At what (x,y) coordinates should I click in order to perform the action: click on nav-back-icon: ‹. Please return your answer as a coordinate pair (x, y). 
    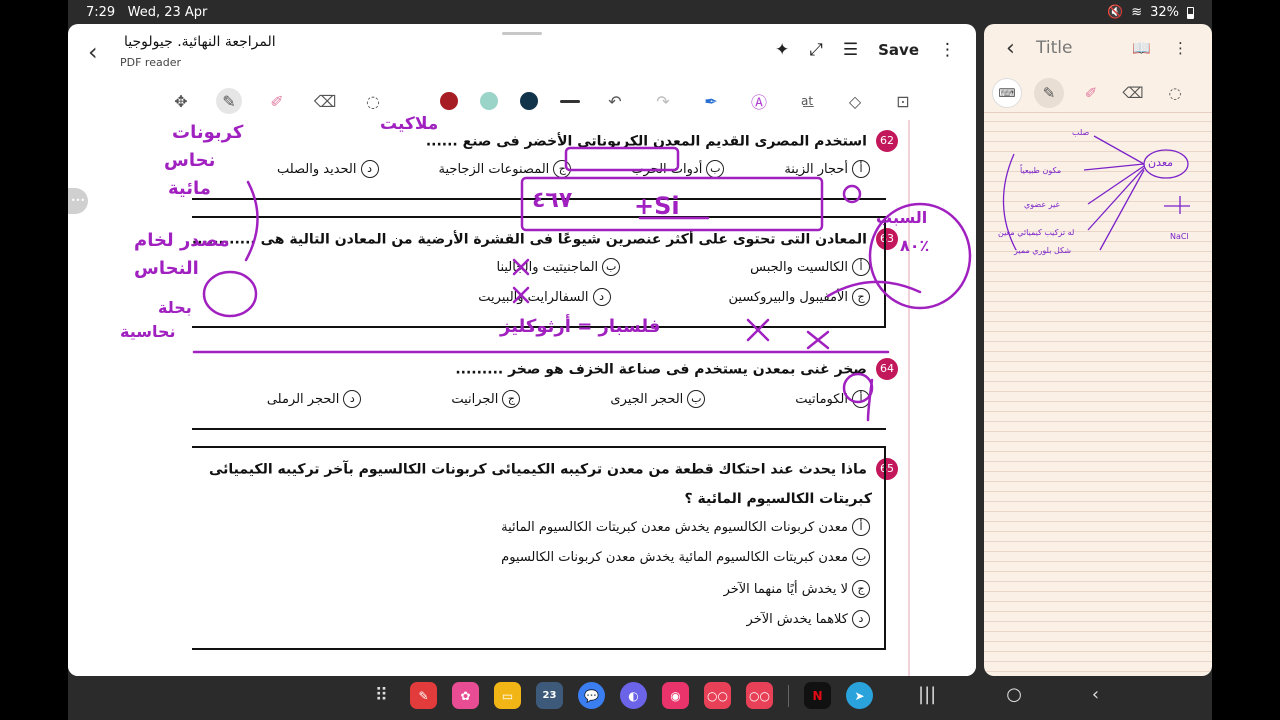
    Looking at the image, I should click on (1095, 694).